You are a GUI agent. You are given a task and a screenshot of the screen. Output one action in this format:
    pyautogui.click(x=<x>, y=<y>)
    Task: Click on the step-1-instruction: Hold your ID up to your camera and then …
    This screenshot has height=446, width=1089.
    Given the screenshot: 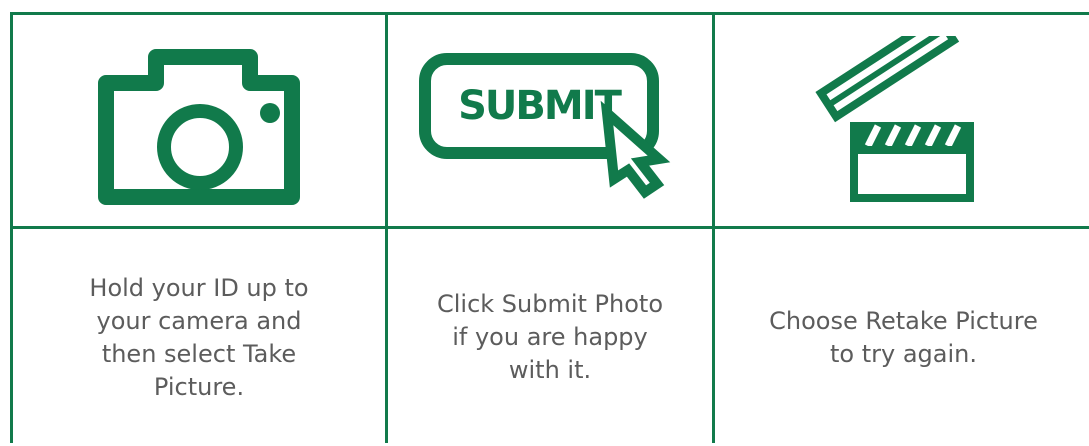 What is the action you would take?
    pyautogui.click(x=199, y=337)
    